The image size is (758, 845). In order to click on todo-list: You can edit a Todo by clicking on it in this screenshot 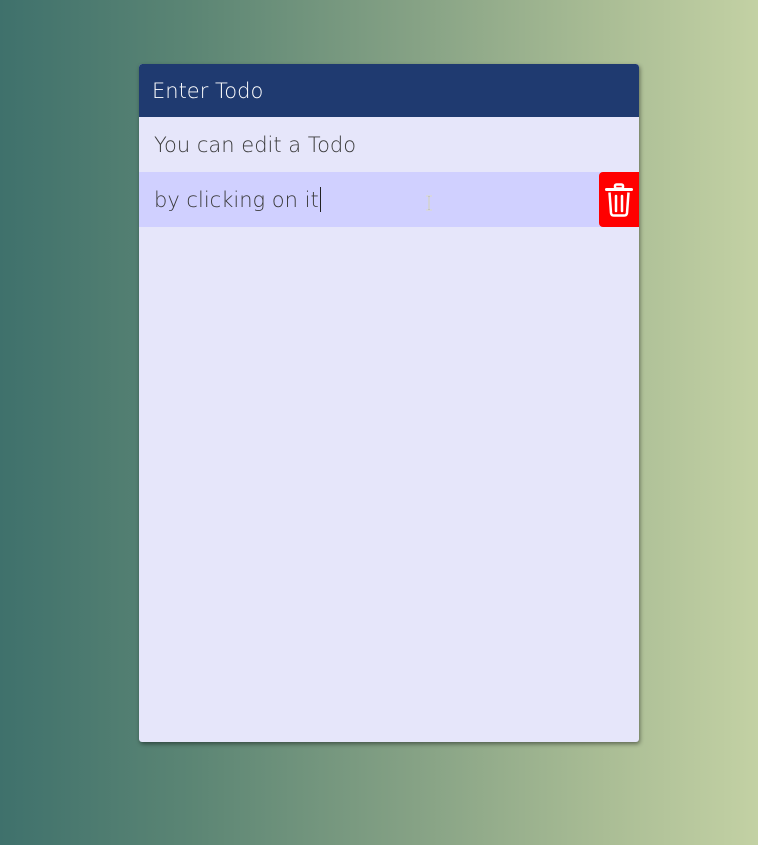, I will do `click(389, 172)`.